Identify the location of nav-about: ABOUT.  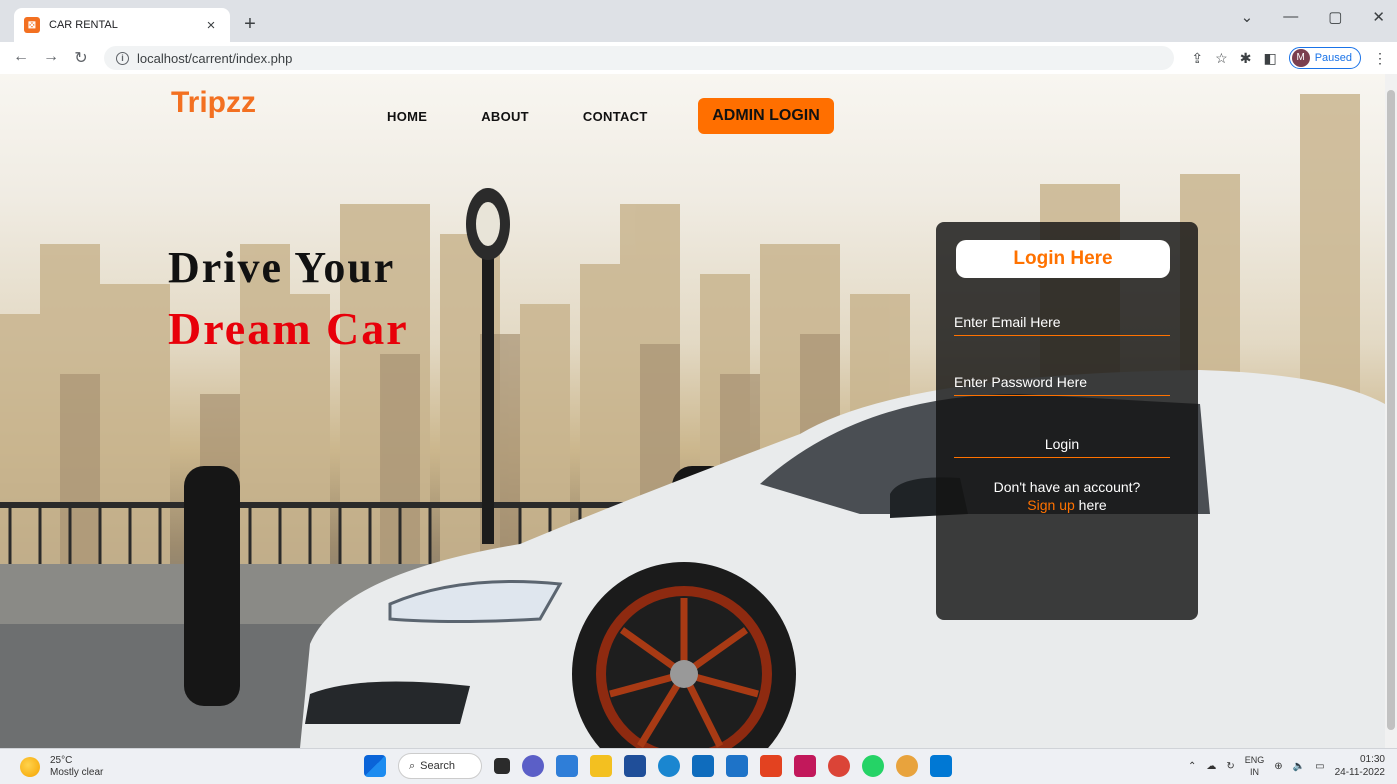
(505, 116).